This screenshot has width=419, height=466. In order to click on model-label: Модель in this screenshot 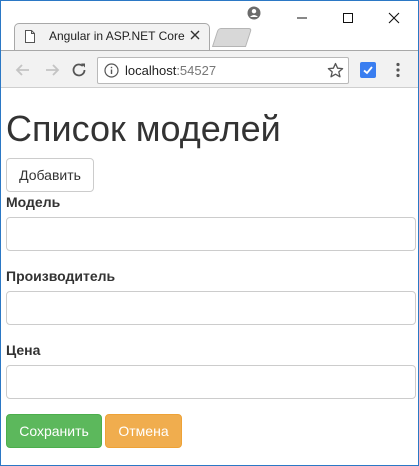, I will do `click(33, 202)`.